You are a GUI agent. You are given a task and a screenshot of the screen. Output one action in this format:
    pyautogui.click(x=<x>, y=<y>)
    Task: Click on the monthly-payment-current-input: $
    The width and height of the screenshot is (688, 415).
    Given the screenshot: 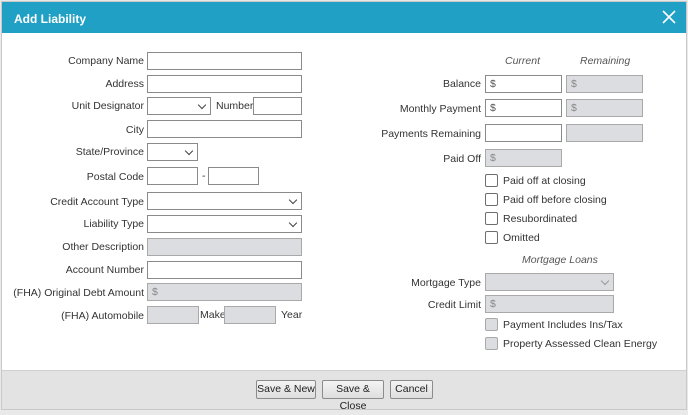 What is the action you would take?
    pyautogui.click(x=523, y=108)
    